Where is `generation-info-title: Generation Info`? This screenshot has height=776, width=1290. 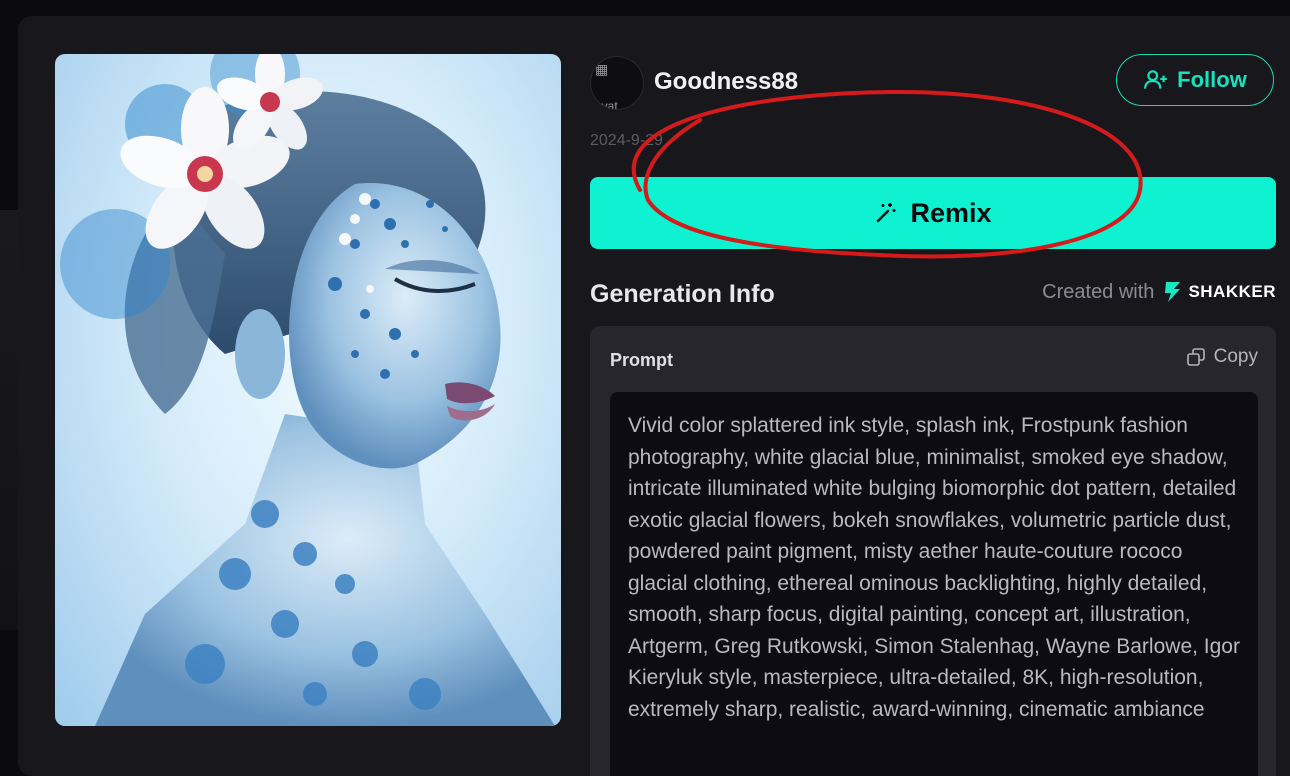
generation-info-title: Generation Info is located at coordinates (682, 294).